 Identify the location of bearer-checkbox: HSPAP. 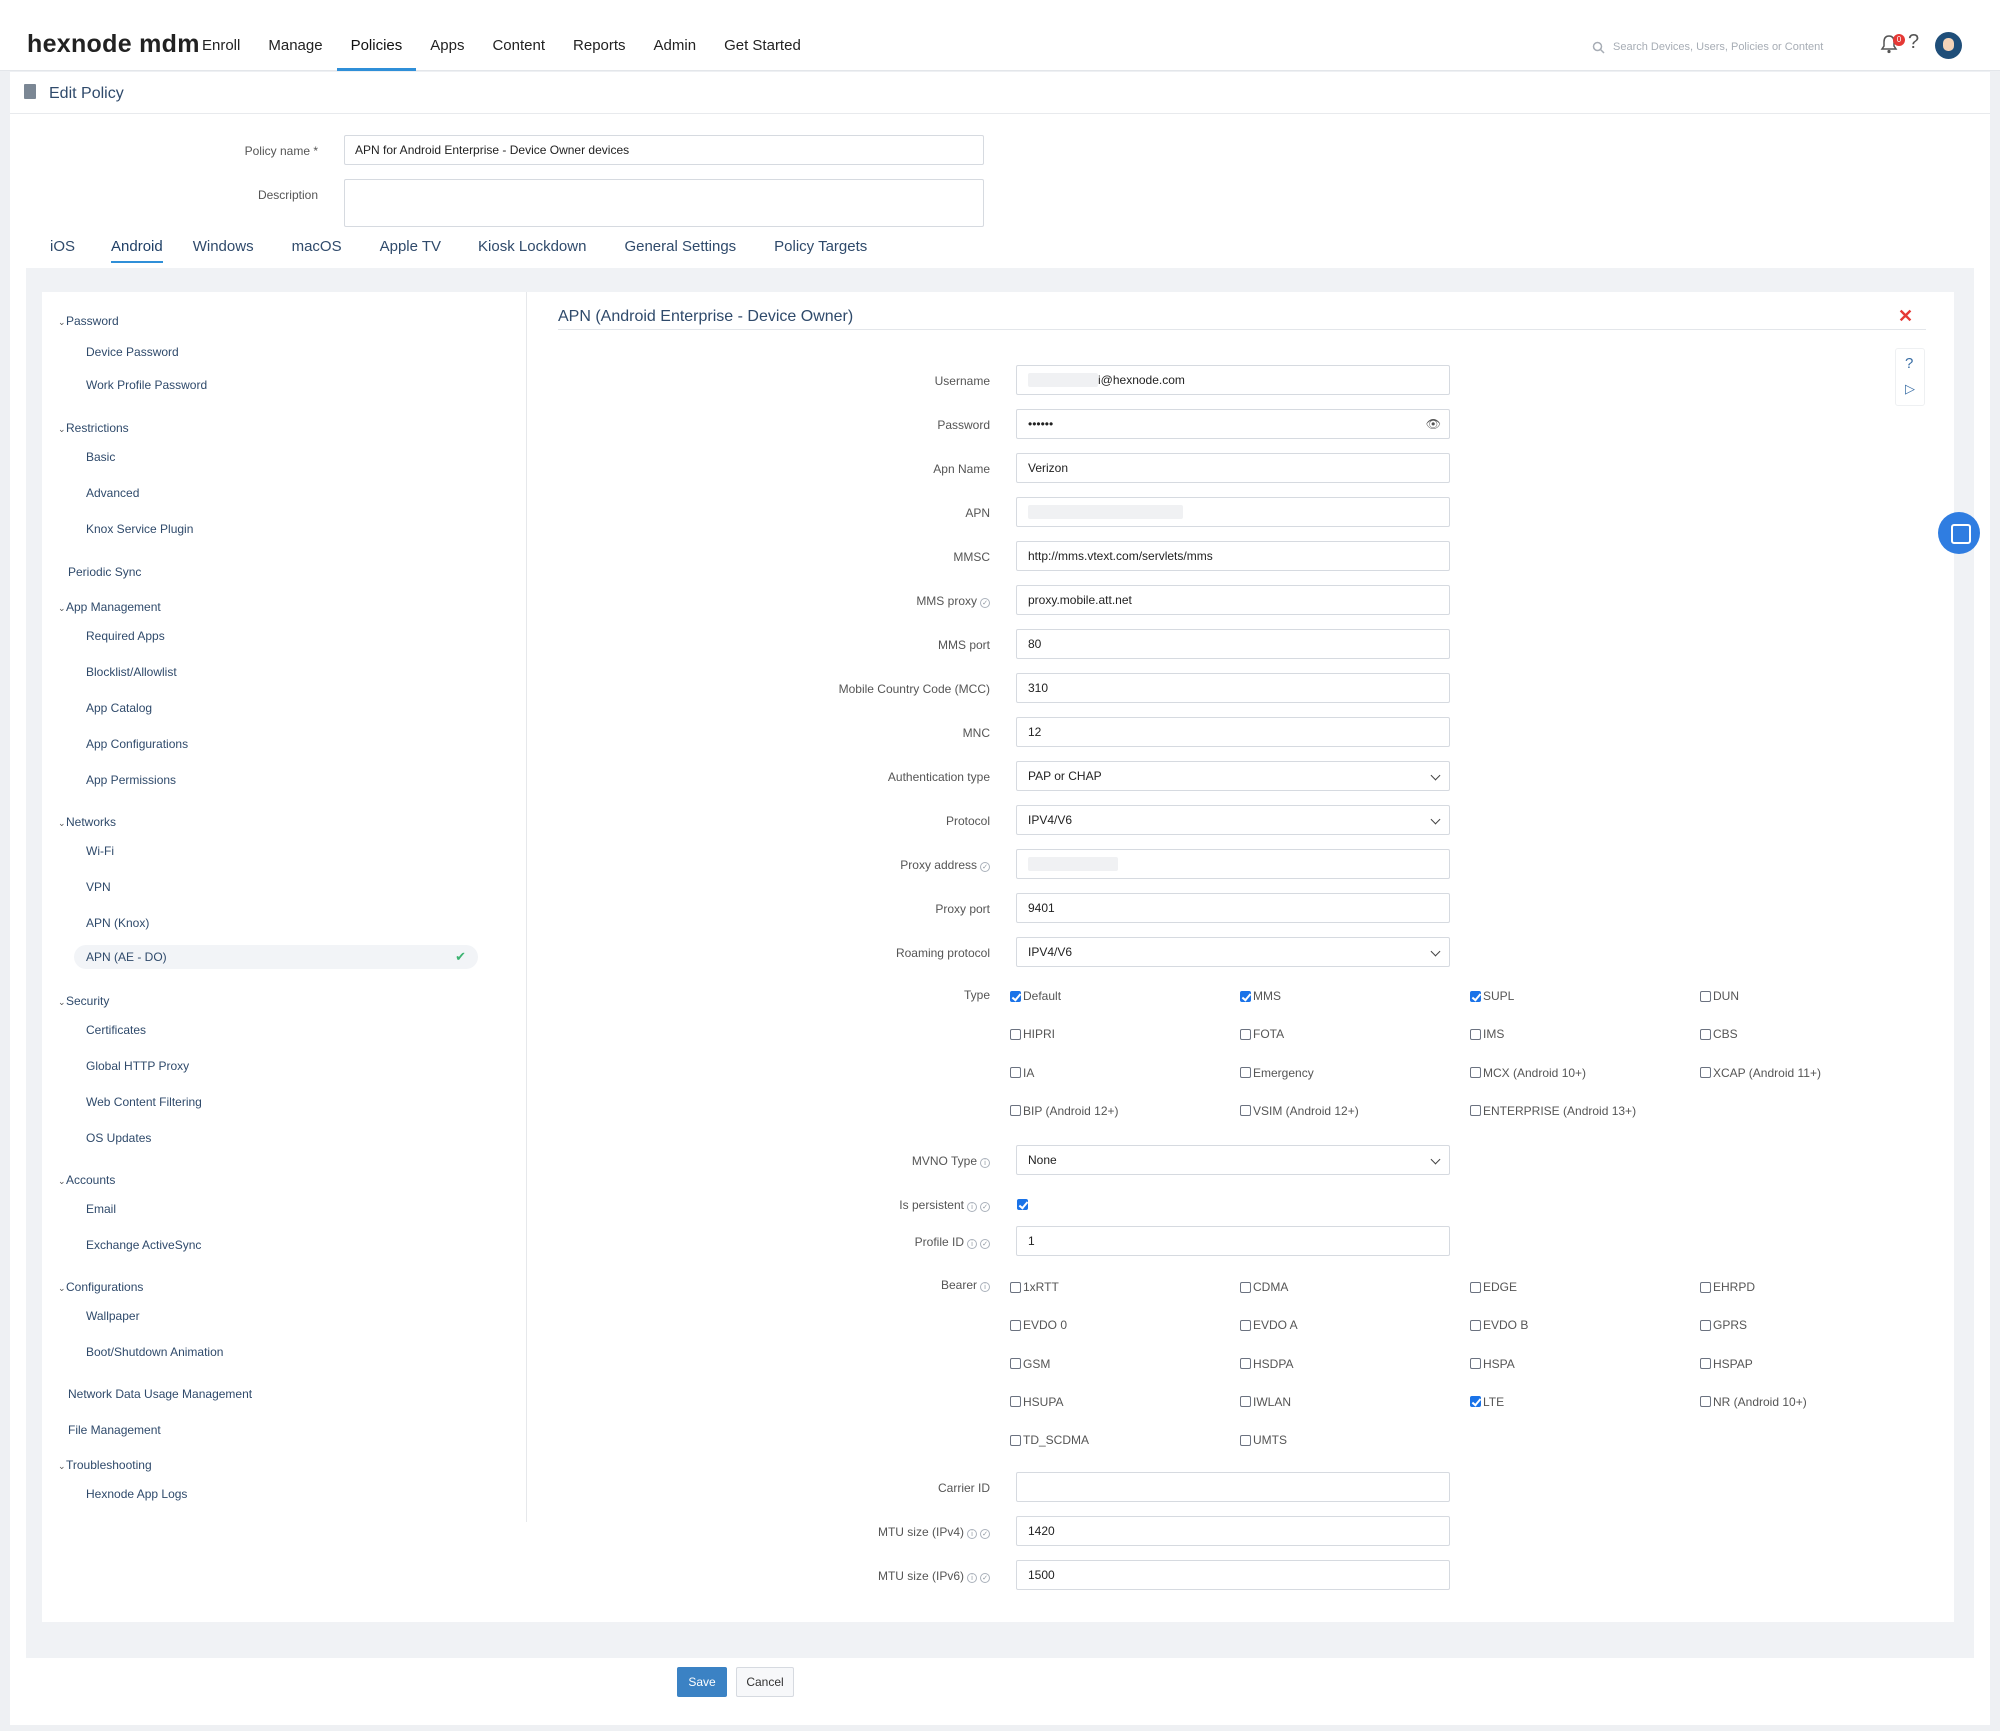
(1726, 1364).